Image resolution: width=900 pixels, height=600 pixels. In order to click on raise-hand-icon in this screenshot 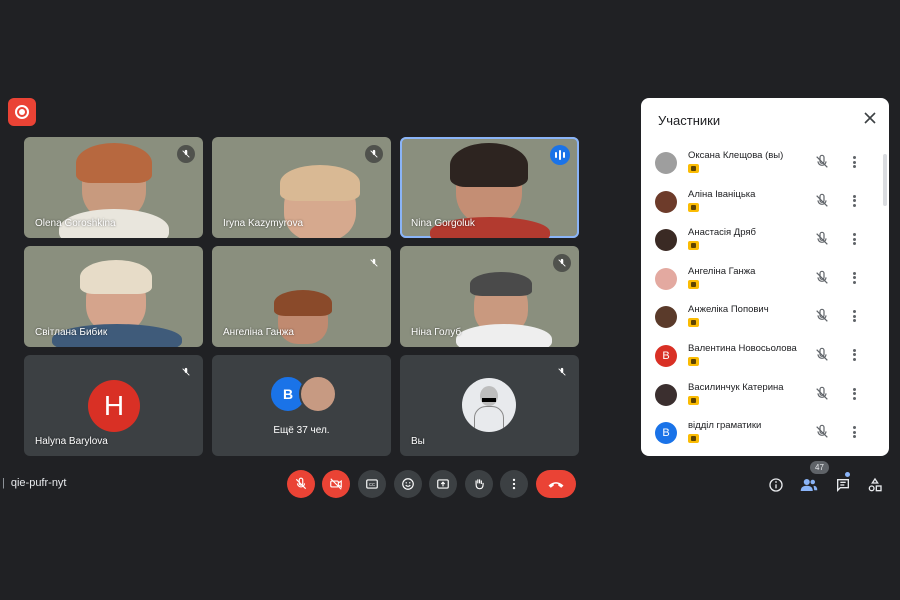, I will do `click(479, 484)`.